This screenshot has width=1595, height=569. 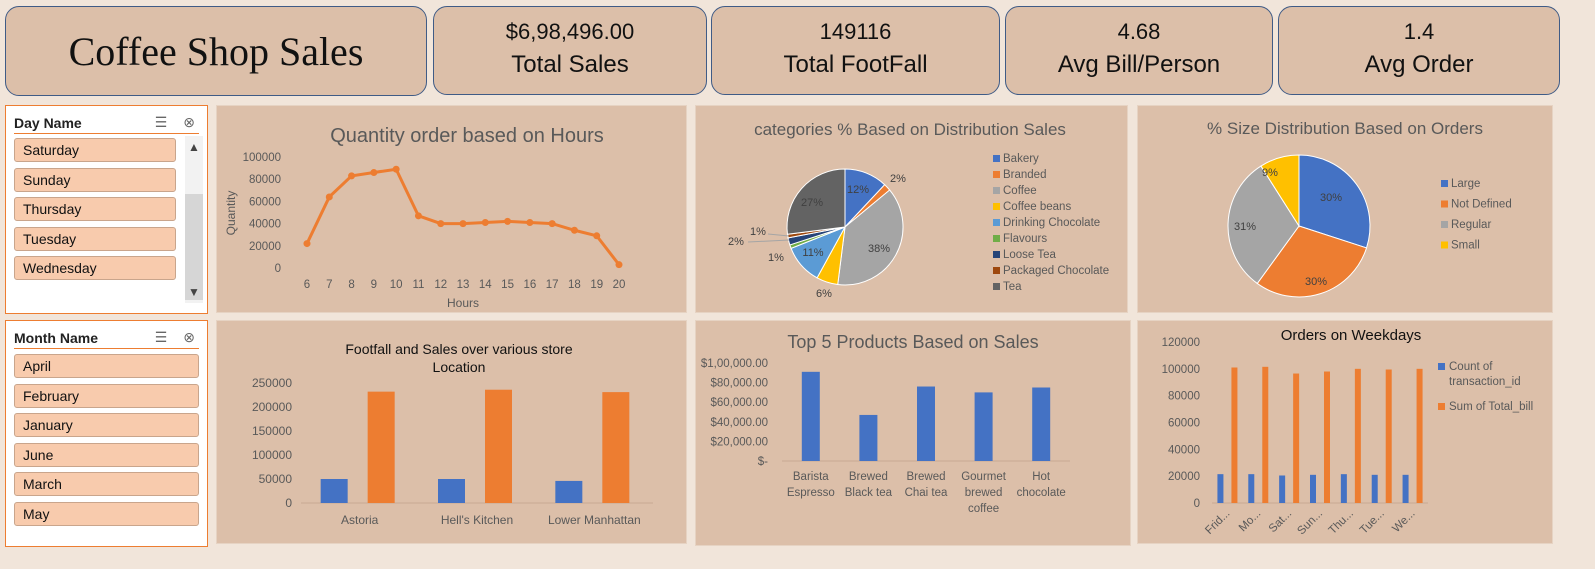 What do you see at coordinates (1316, 282) in the screenshot?
I see `slice-label: 30%` at bounding box center [1316, 282].